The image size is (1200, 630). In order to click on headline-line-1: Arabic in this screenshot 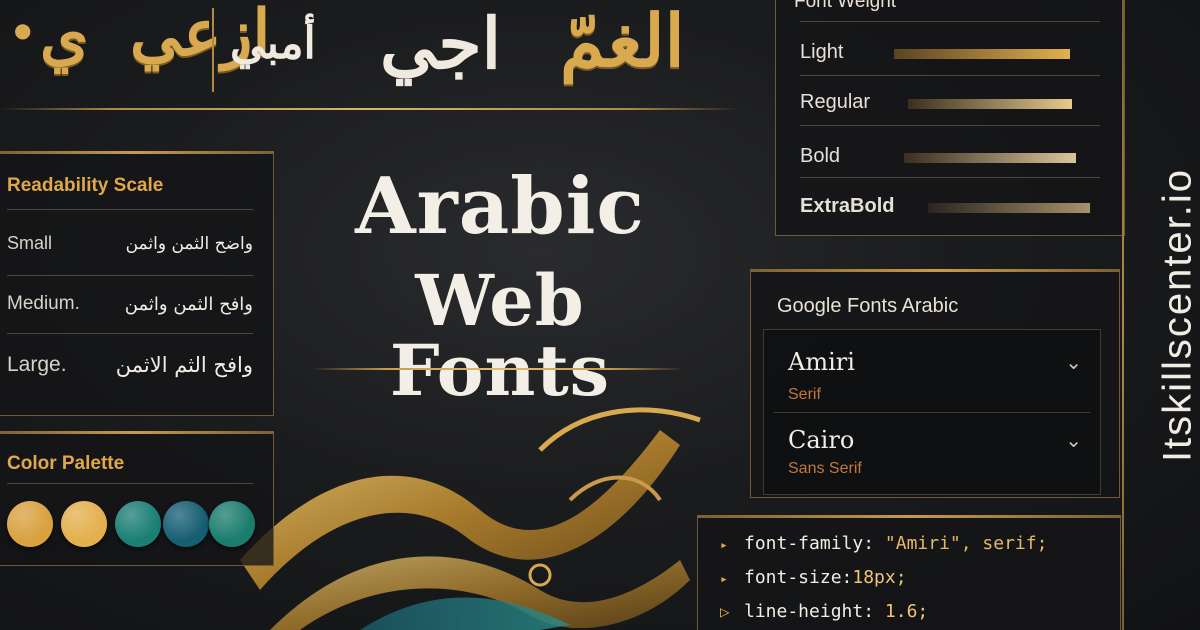, I will do `click(500, 206)`.